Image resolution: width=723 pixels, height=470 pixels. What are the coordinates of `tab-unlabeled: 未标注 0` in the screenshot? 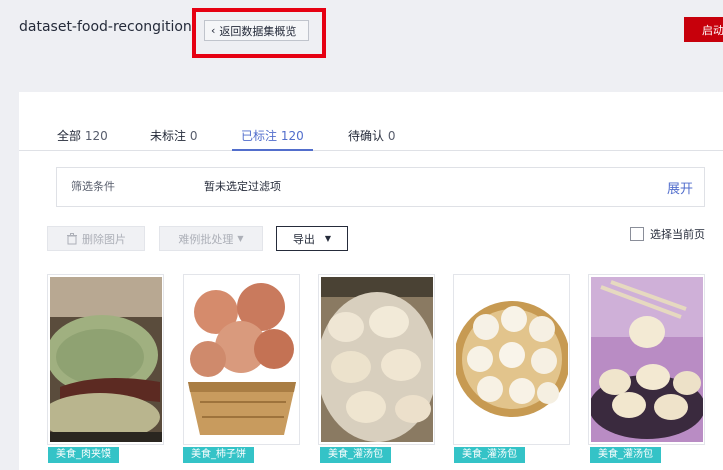 It's located at (173, 138).